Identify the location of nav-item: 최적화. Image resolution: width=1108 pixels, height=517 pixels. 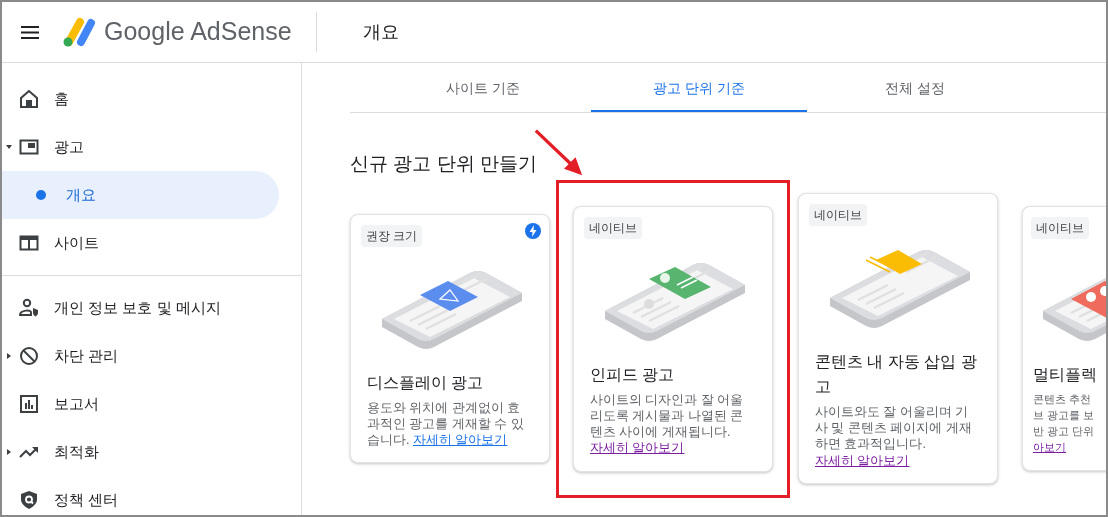
(76, 452).